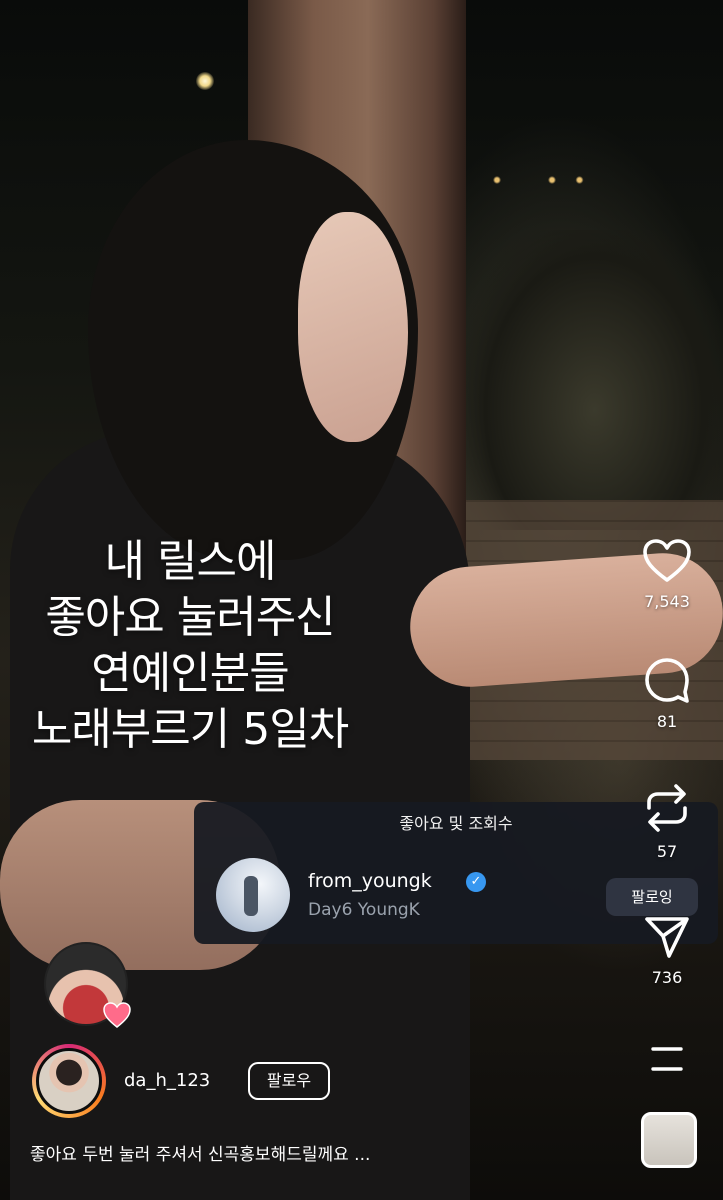  I want to click on share-count: 736, so click(667, 977).